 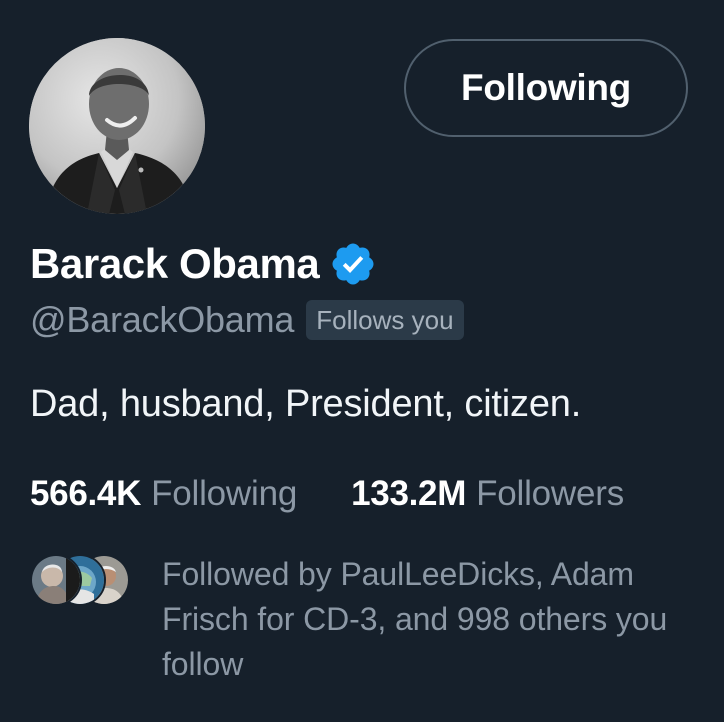 What do you see at coordinates (385, 320) in the screenshot?
I see `follows-you-badge: Follows you` at bounding box center [385, 320].